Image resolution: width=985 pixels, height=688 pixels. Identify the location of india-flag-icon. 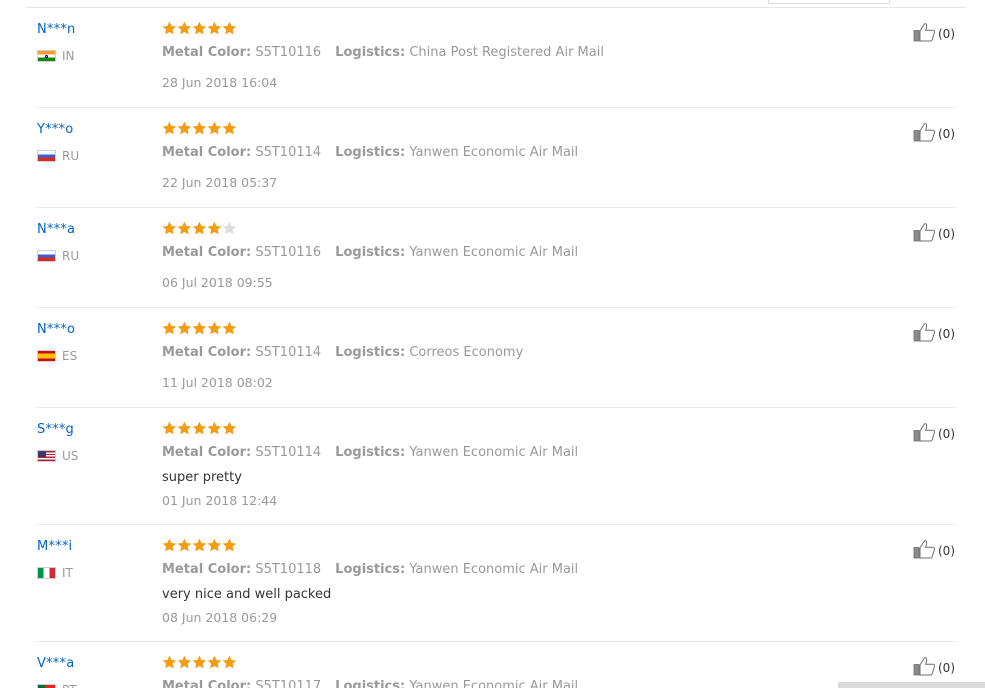
(46, 56).